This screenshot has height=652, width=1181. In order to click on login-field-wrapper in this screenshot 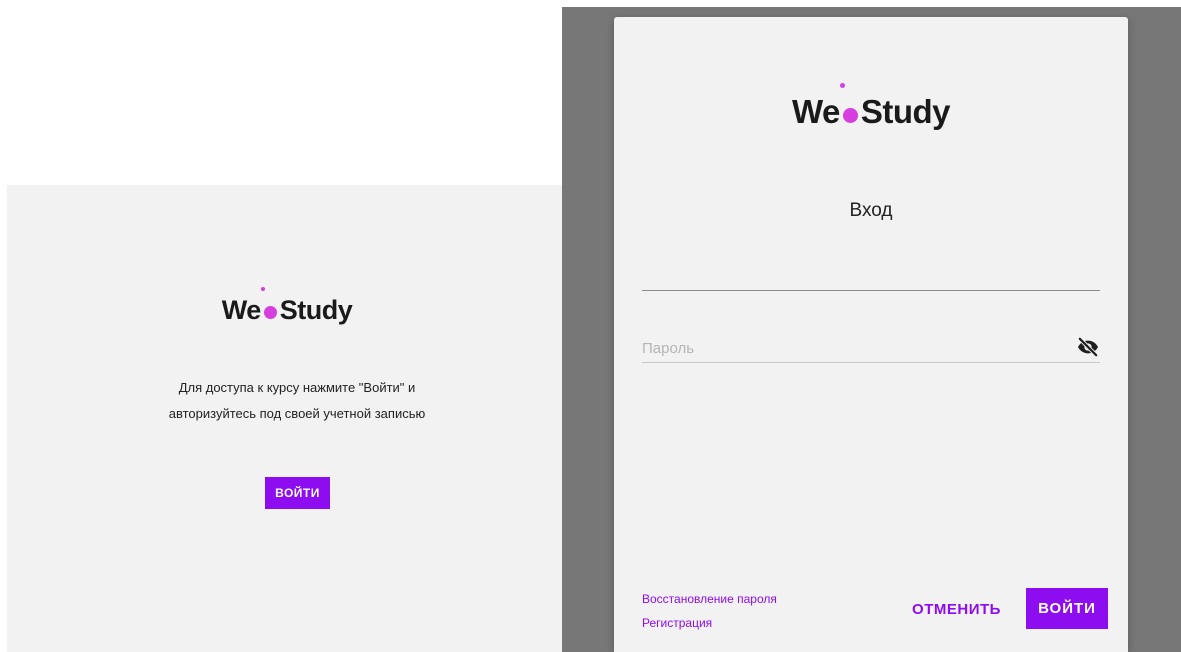, I will do `click(871, 279)`.